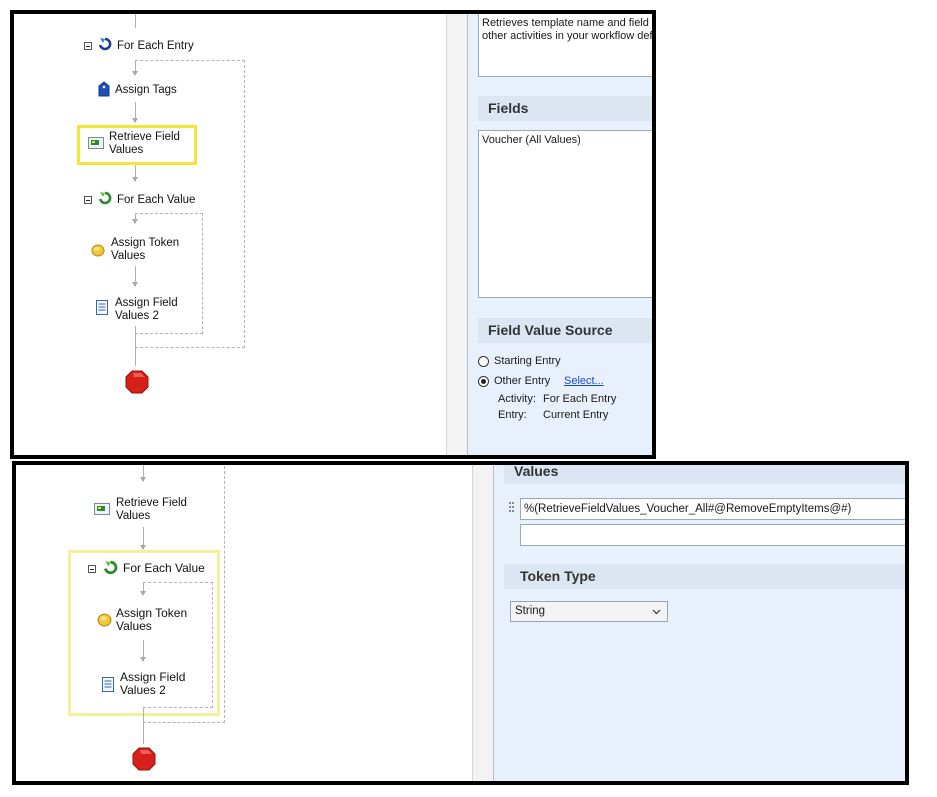  What do you see at coordinates (656, 612) in the screenshot?
I see `chevron-down-icon` at bounding box center [656, 612].